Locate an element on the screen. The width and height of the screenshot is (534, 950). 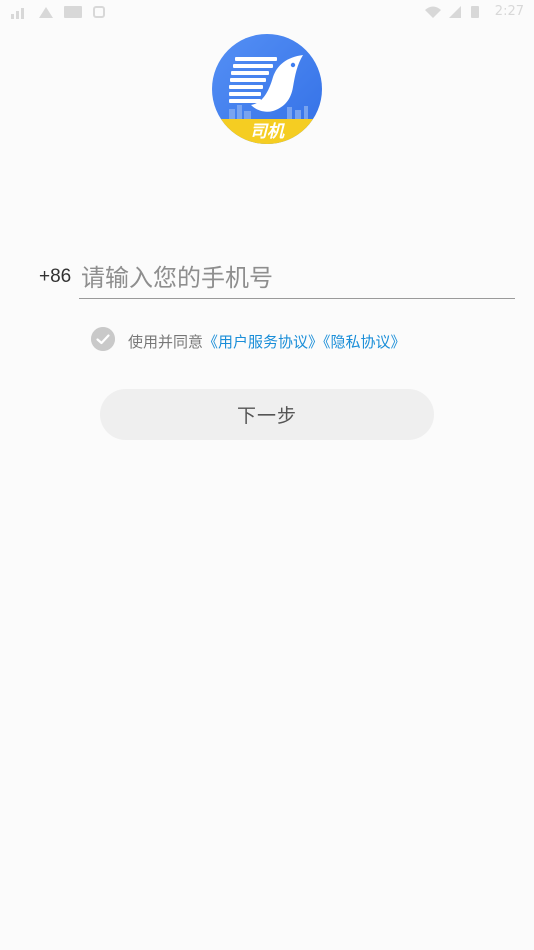
notification-icon is located at coordinates (46, 12).